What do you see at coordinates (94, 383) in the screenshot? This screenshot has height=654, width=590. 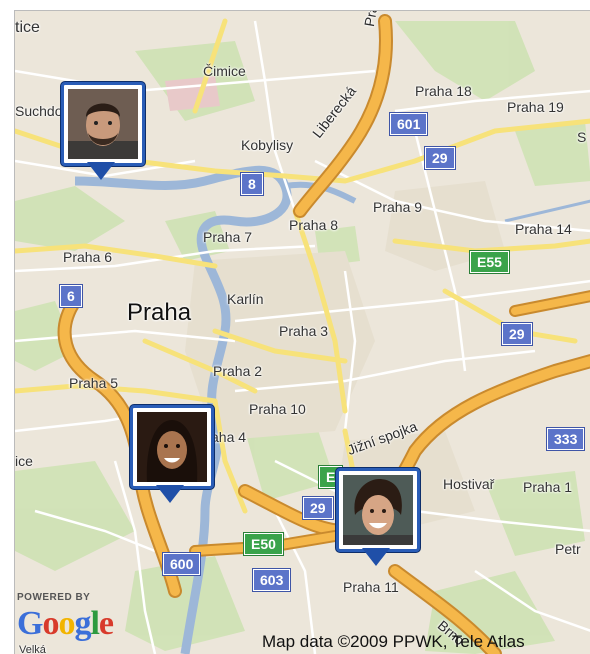 I see `place-label: Praha 5` at bounding box center [94, 383].